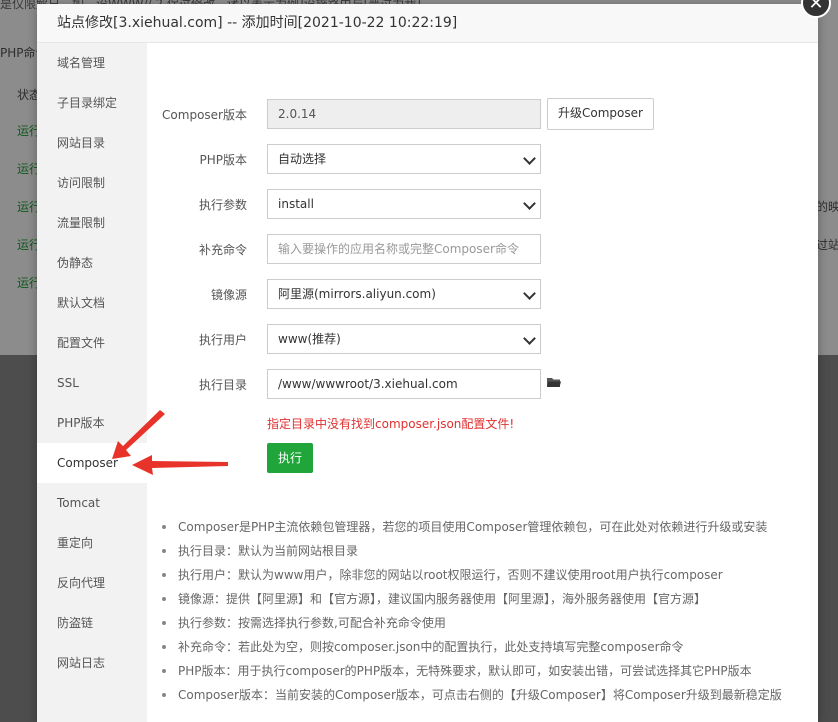  Describe the element at coordinates (170, 442) in the screenshot. I see `annotation-arrows` at that location.